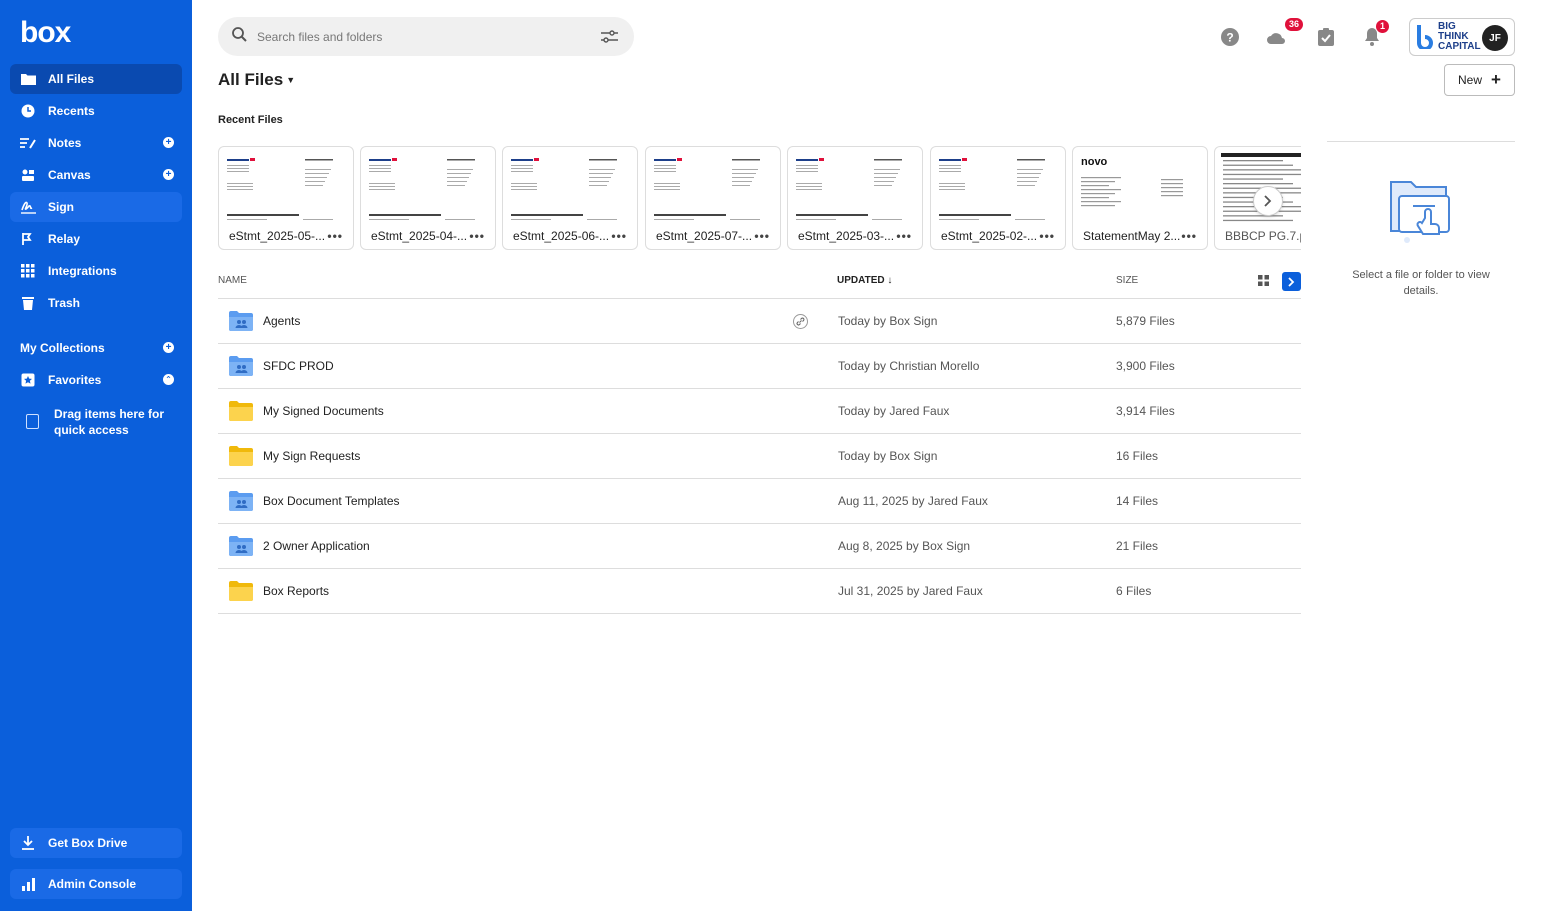 The width and height of the screenshot is (1541, 911). Describe the element at coordinates (96, 79) in the screenshot. I see `sidebar-item-all-files: All Files` at that location.